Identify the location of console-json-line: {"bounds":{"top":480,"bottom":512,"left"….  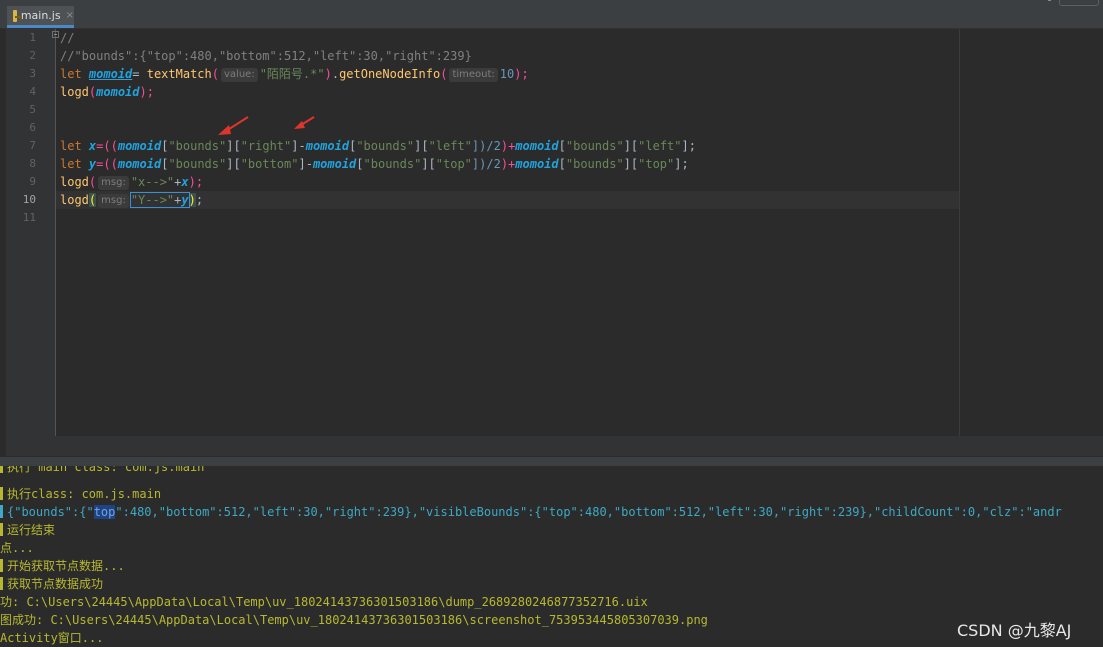
(531, 512).